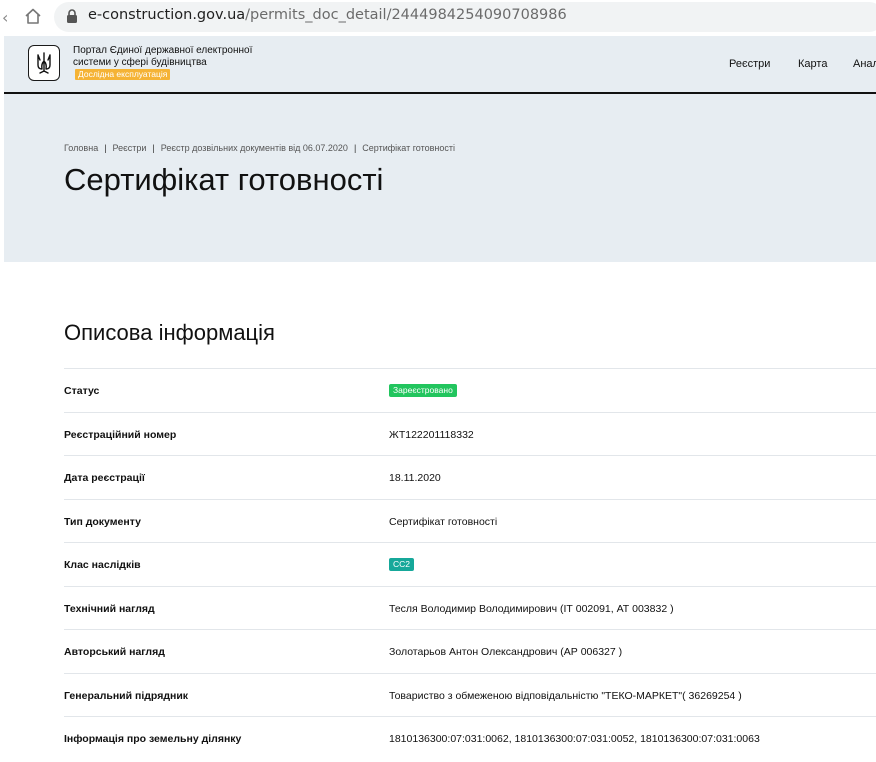 This screenshot has height=762, width=876. Describe the element at coordinates (812, 64) in the screenshot. I see `nav-map: Карта` at that location.